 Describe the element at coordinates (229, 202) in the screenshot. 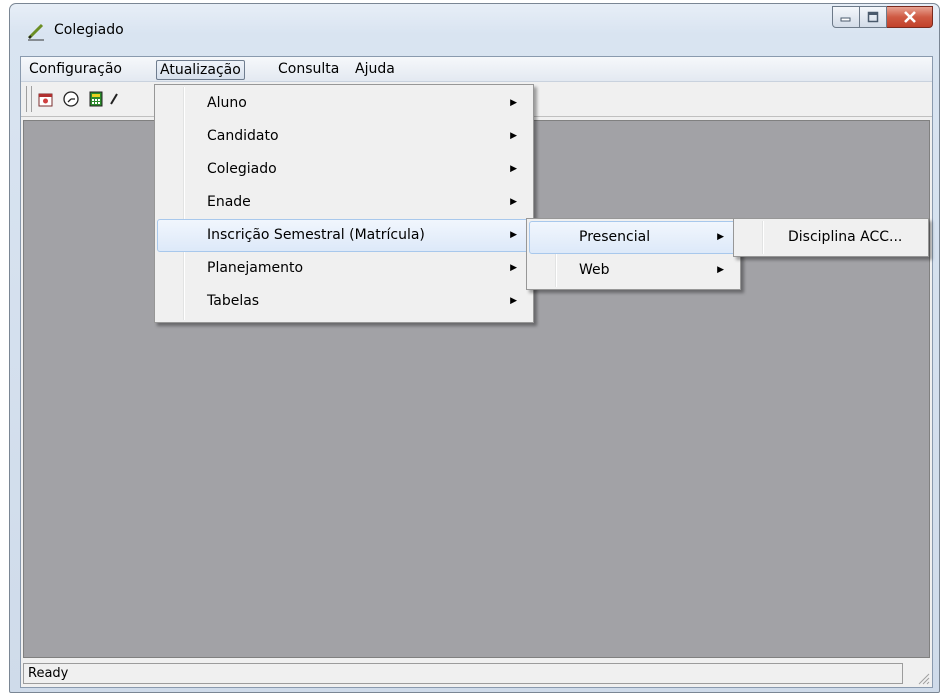

I see `menu-item-label: Enade` at that location.